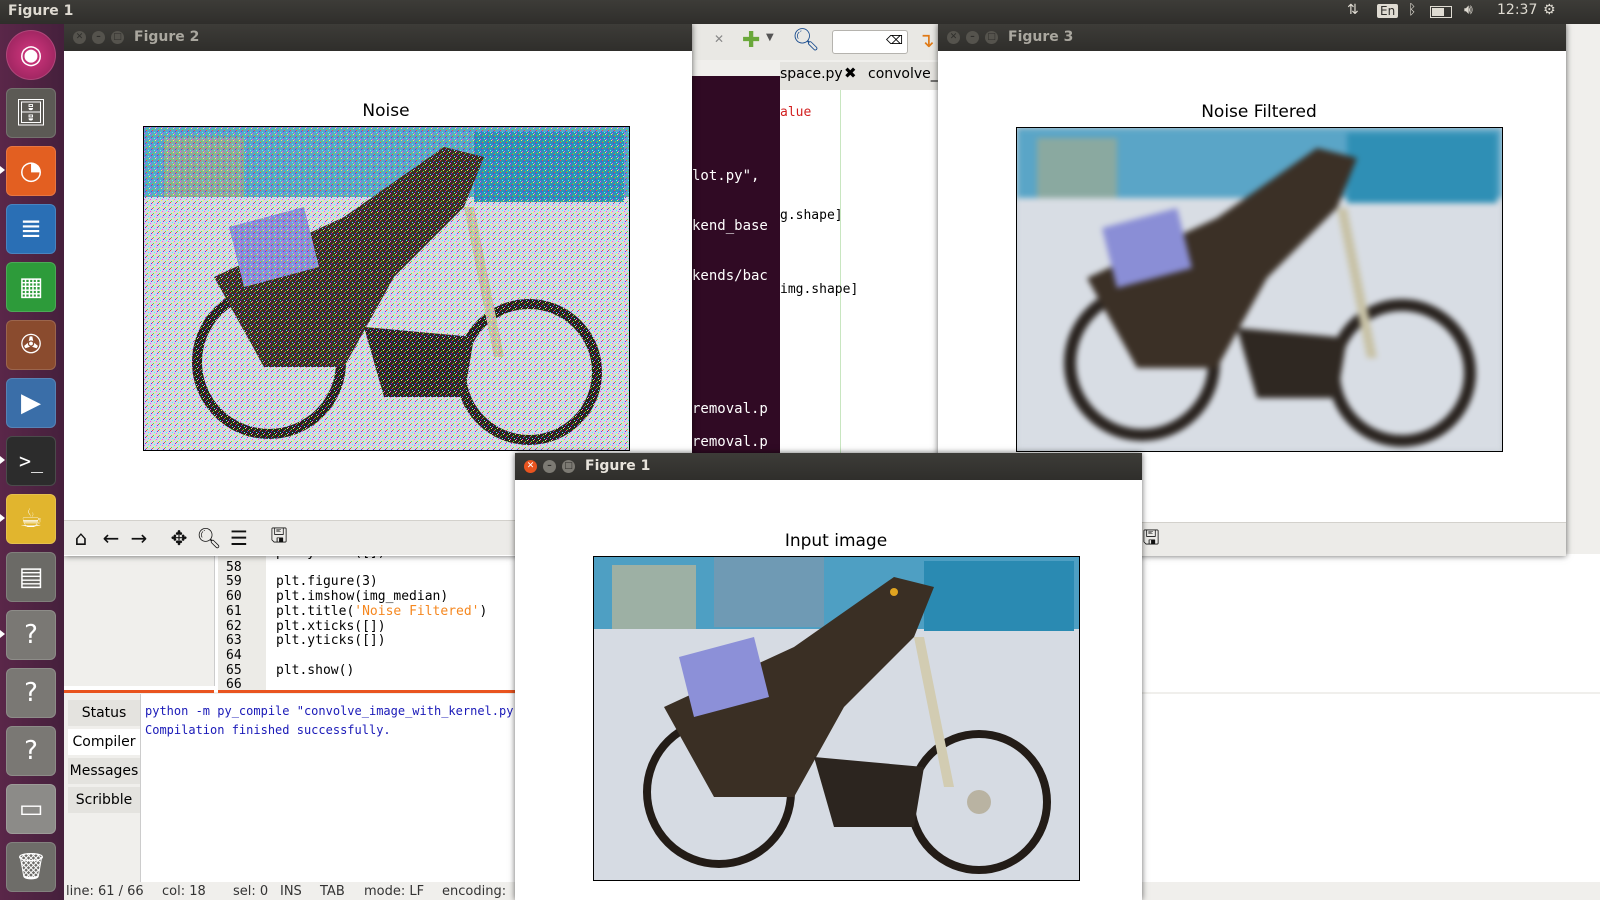 Image resolution: width=1600 pixels, height=900 pixels. What do you see at coordinates (41, 11) in the screenshot?
I see `active-window-title: Figure 1` at bounding box center [41, 11].